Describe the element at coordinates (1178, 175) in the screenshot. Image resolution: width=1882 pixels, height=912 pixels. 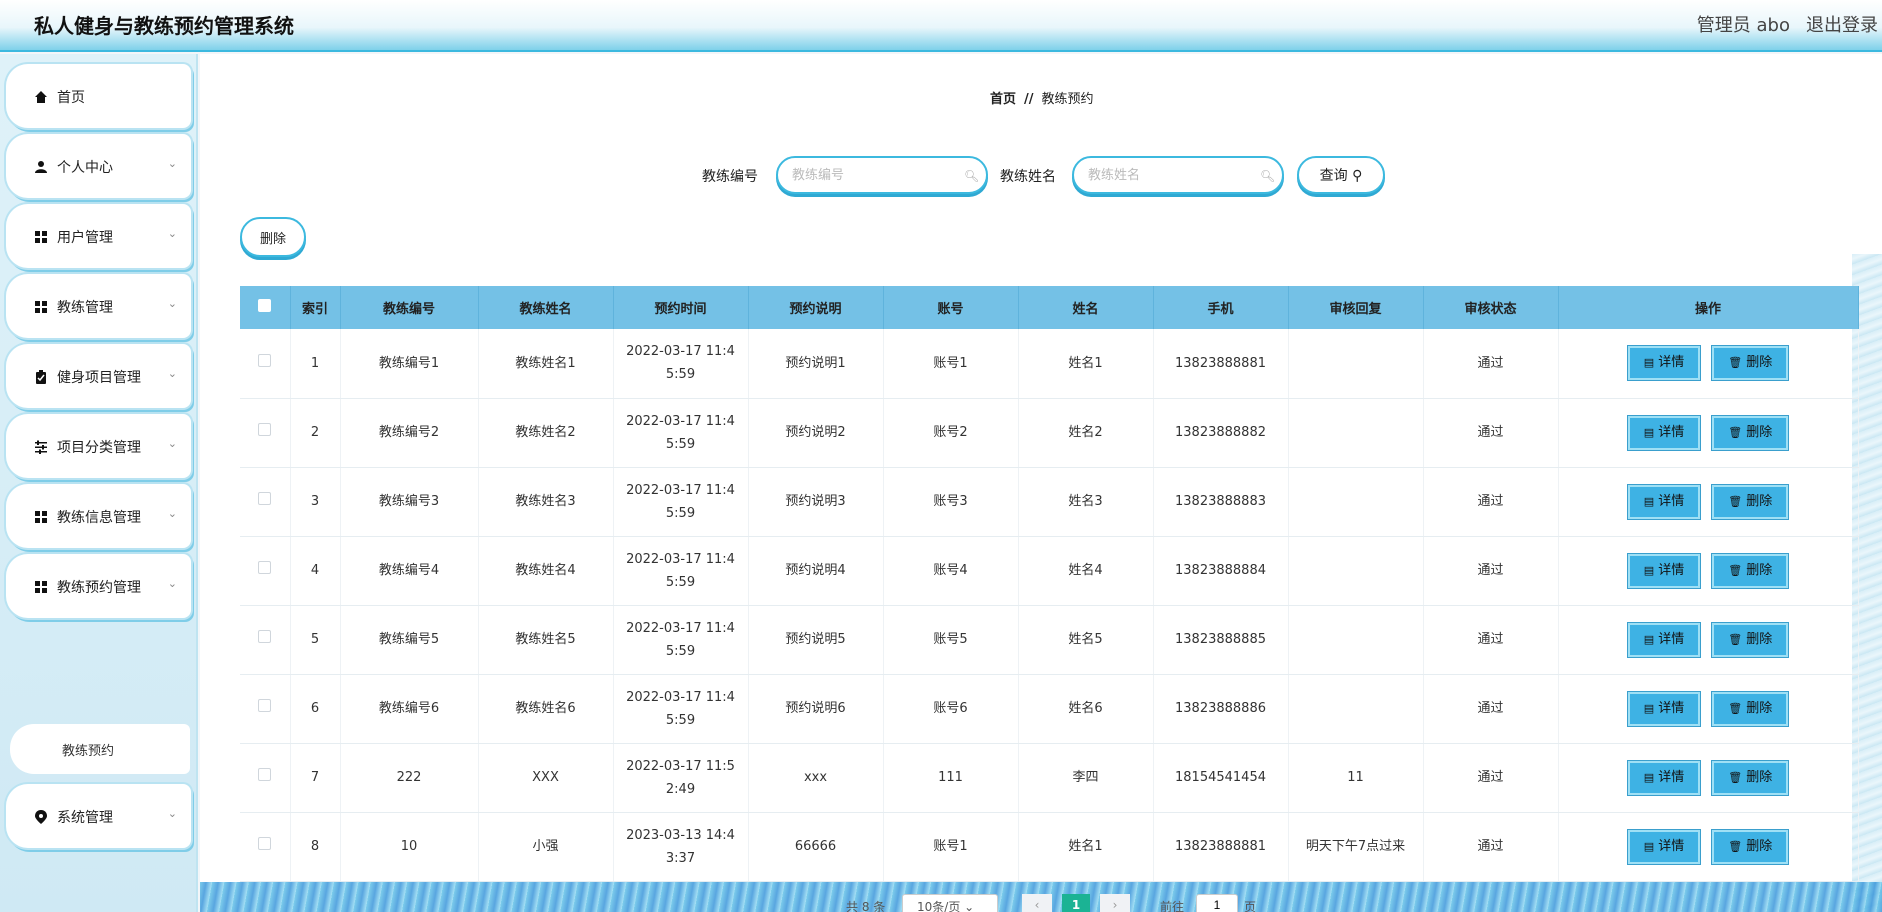
I see `coach-name-input` at that location.